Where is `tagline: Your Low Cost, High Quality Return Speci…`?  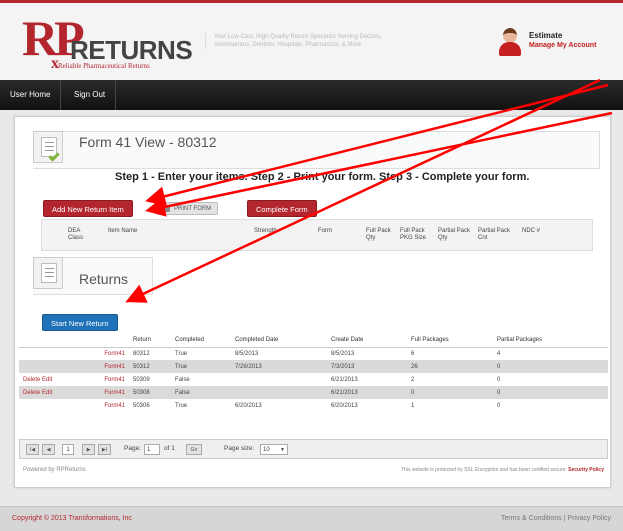 tagline: Your Low Cost, High Quality Return Speci… is located at coordinates (295, 41).